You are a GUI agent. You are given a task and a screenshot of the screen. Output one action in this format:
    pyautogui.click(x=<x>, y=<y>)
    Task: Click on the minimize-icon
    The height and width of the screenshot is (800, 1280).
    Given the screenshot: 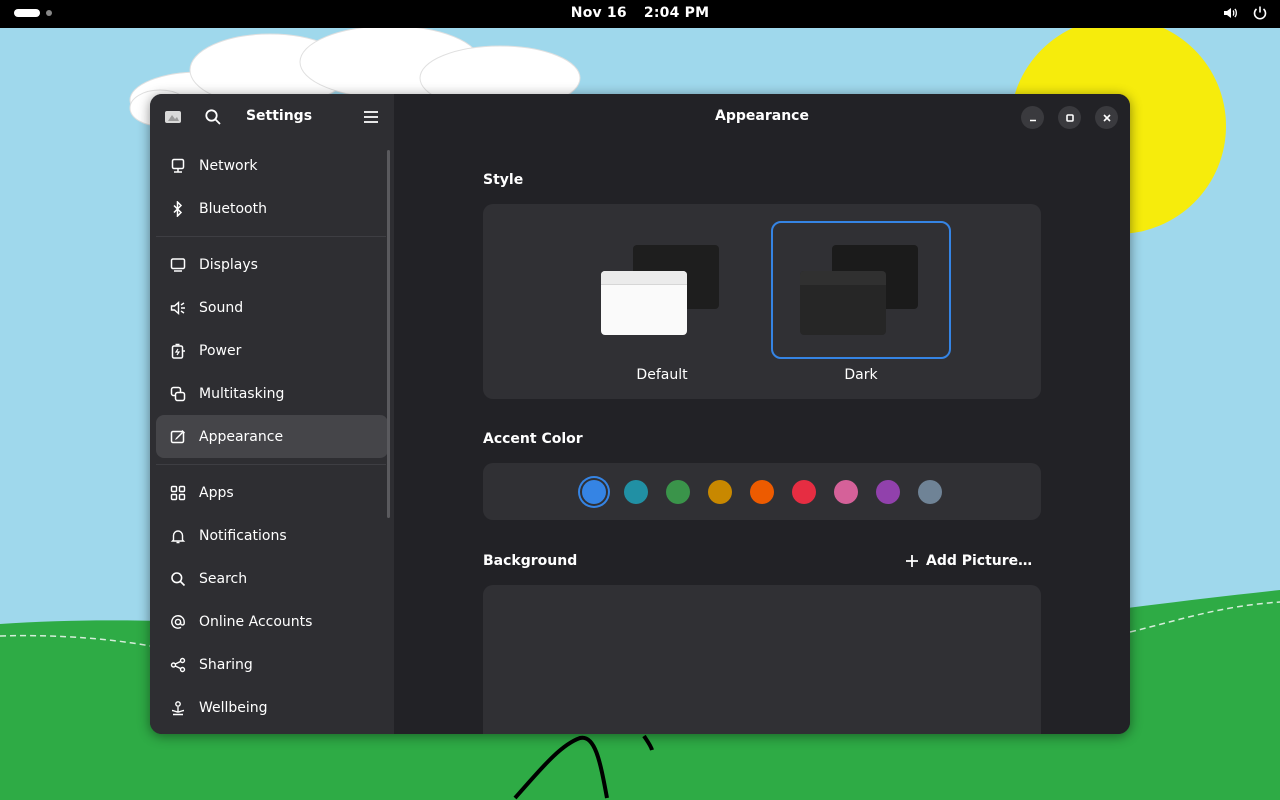 What is the action you would take?
    pyautogui.click(x=1032, y=120)
    